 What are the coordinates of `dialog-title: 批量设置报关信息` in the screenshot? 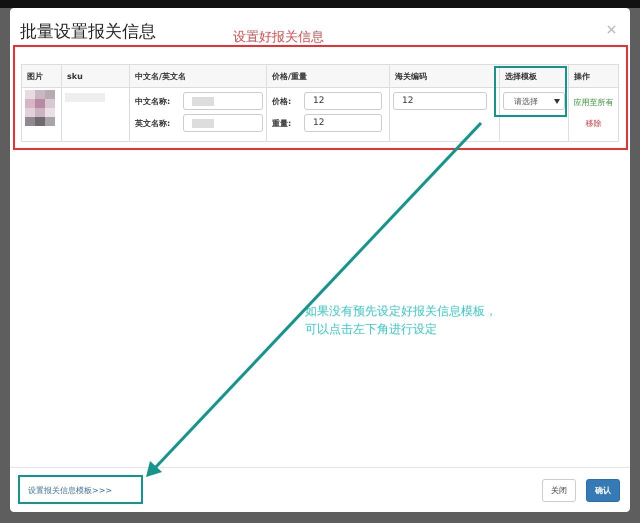 It's located at (88, 32).